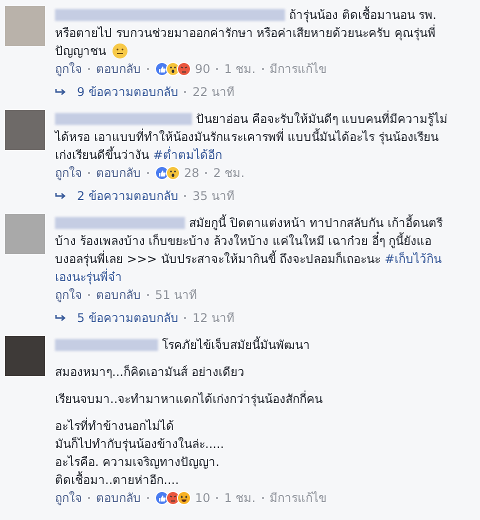 This screenshot has width=480, height=520. I want to click on comment-text: สมองหมาๆ...ก็คิดเอามันส์ อย่างเดียว, so click(149, 372).